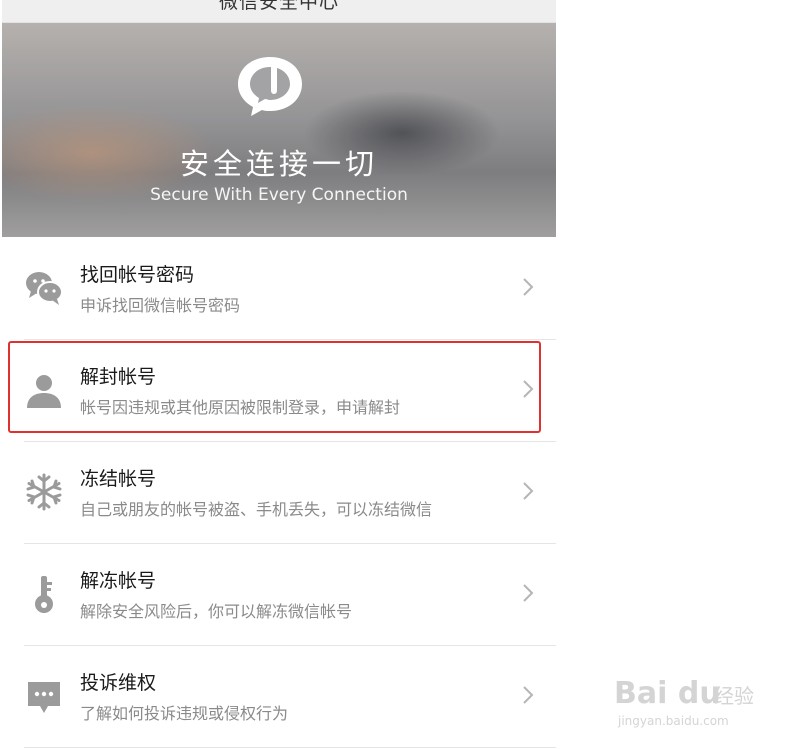 Image resolution: width=803 pixels, height=749 pixels. What do you see at coordinates (118, 377) in the screenshot?
I see `item-title: 解封帐号` at bounding box center [118, 377].